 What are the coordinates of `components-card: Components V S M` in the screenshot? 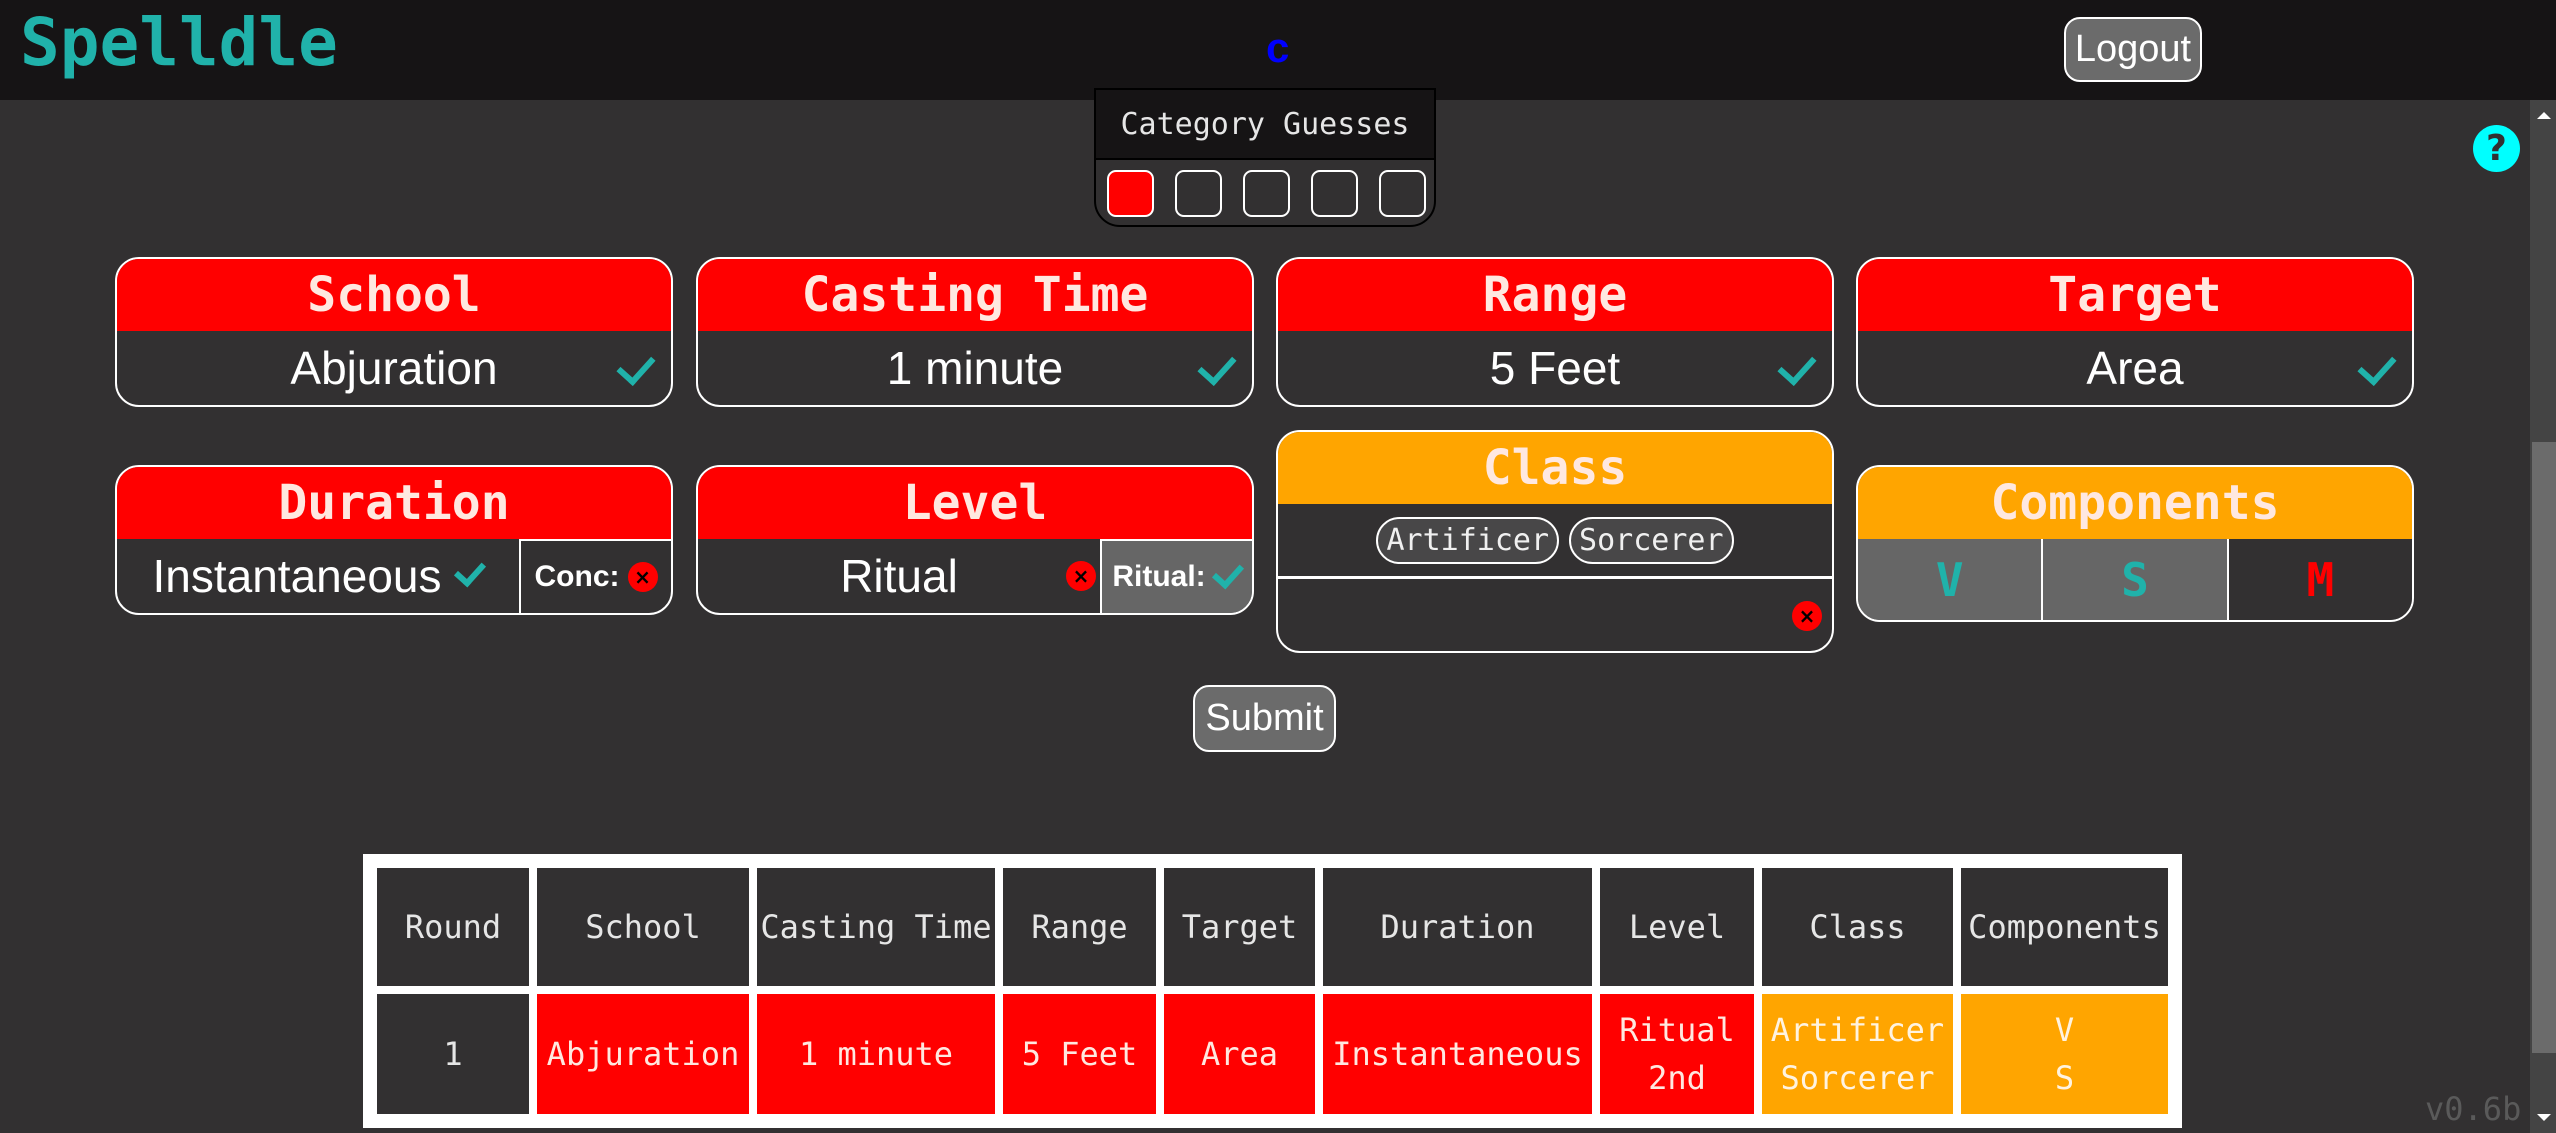 It's located at (2135, 543).